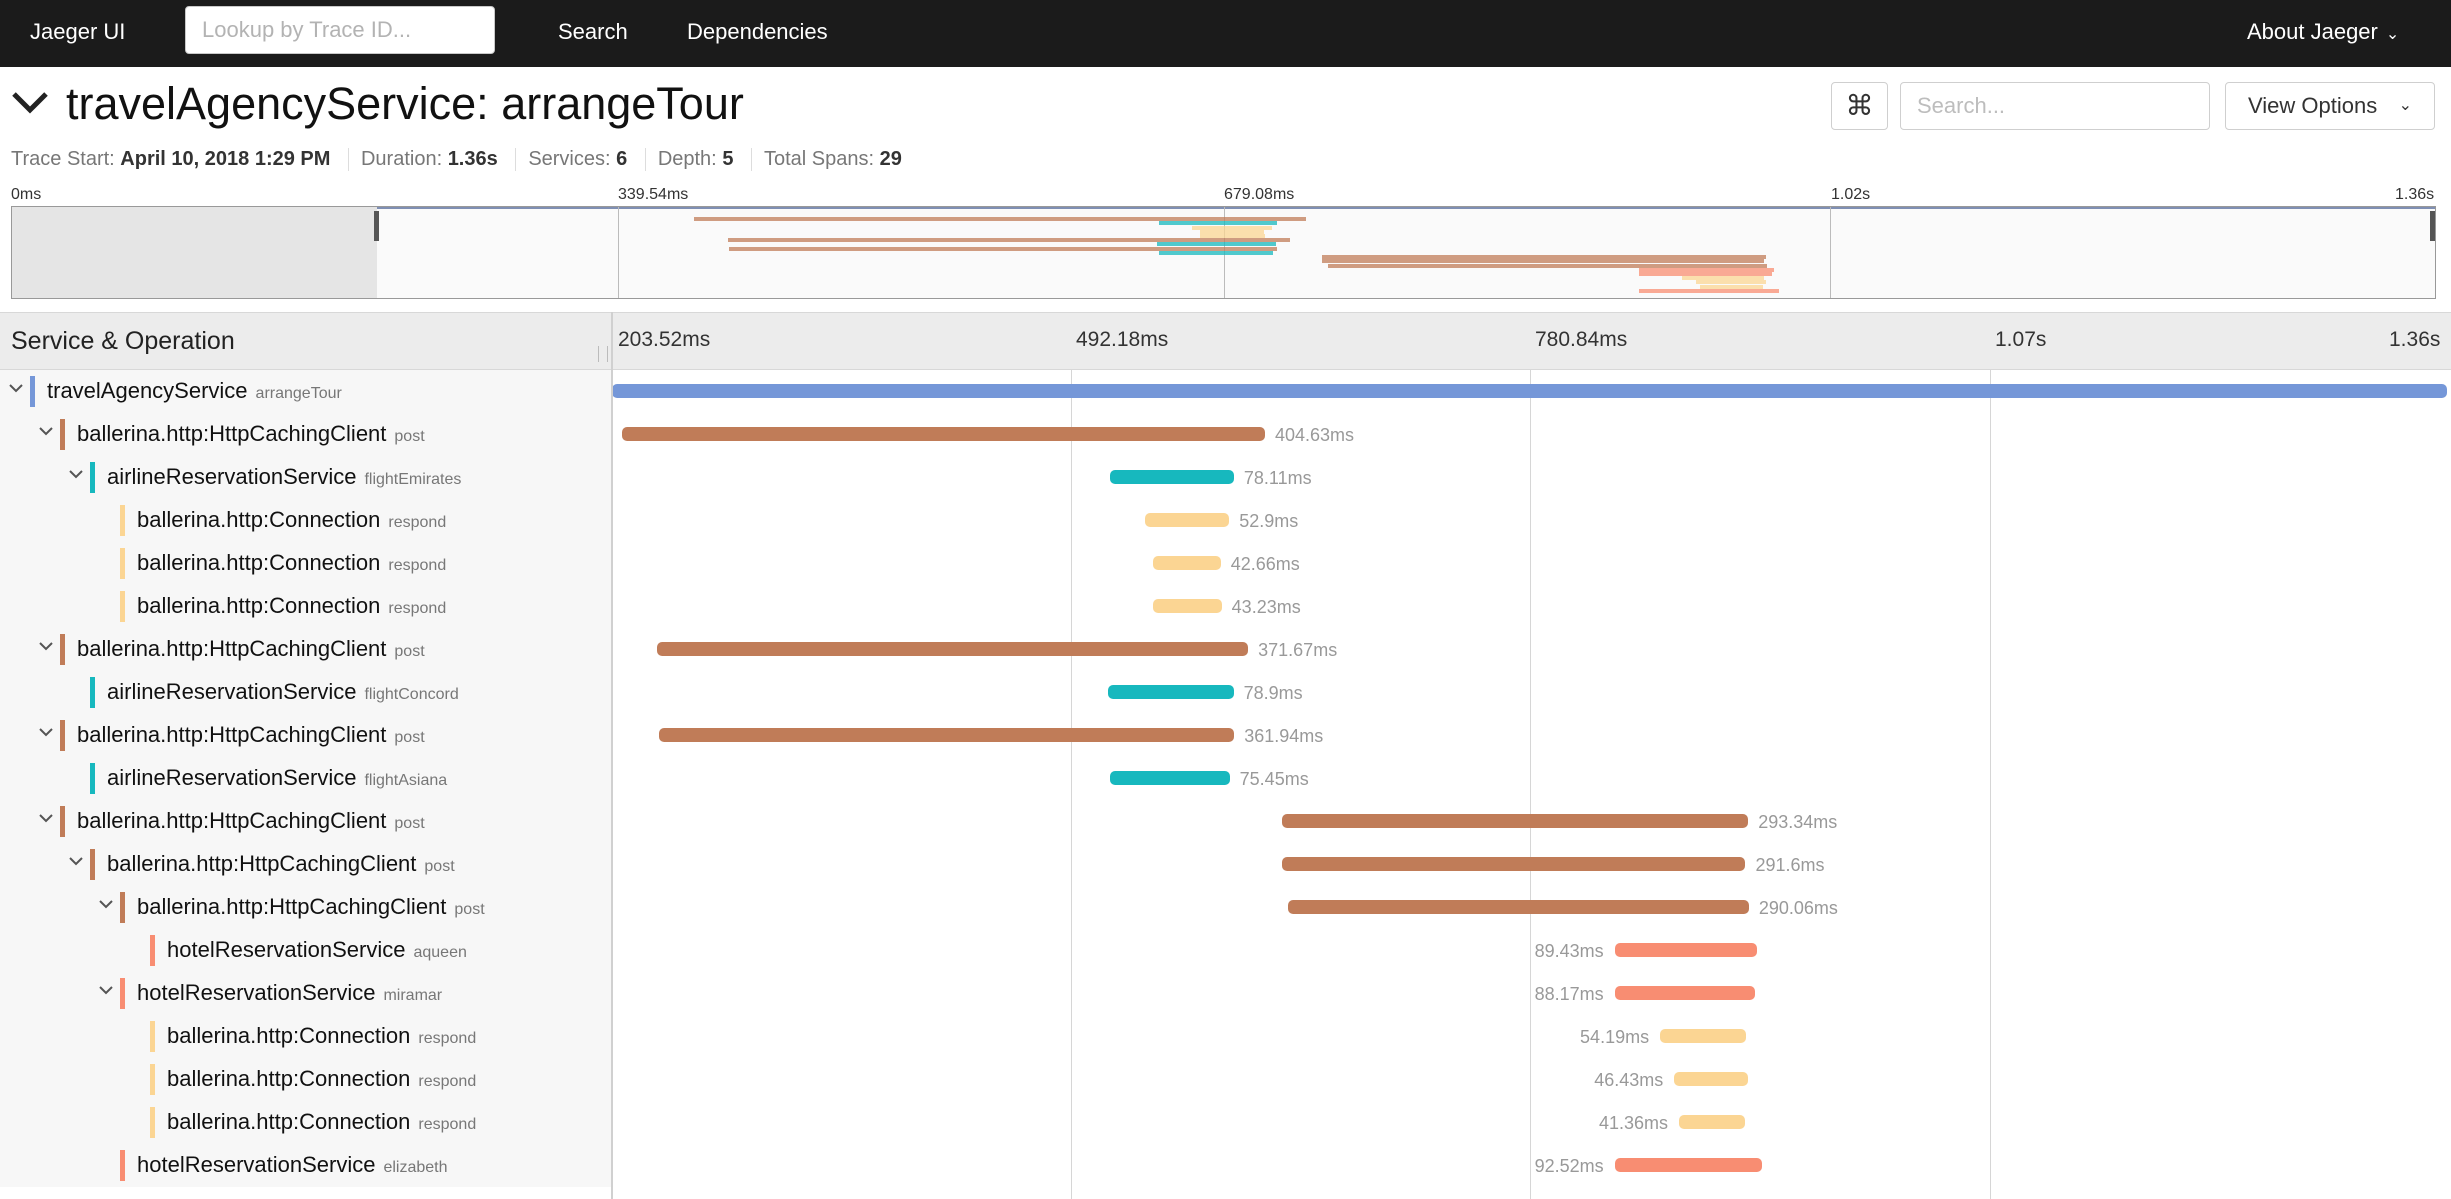 The image size is (2451, 1199). I want to click on span-name-cell: airlineReservationService flightAsiana, so click(305, 778).